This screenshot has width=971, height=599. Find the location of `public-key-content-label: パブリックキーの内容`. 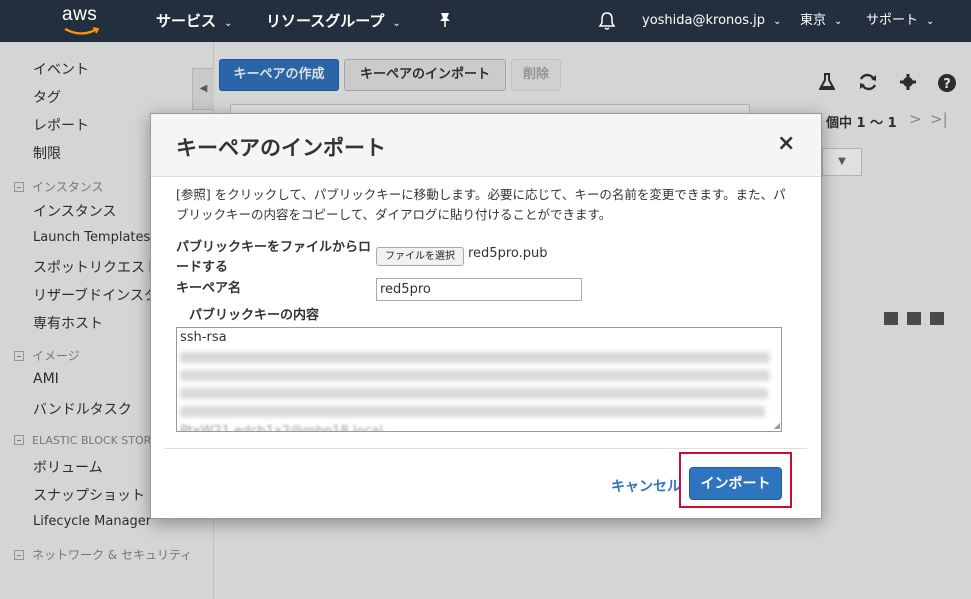

public-key-content-label: パブリックキーの内容 is located at coordinates (254, 315).